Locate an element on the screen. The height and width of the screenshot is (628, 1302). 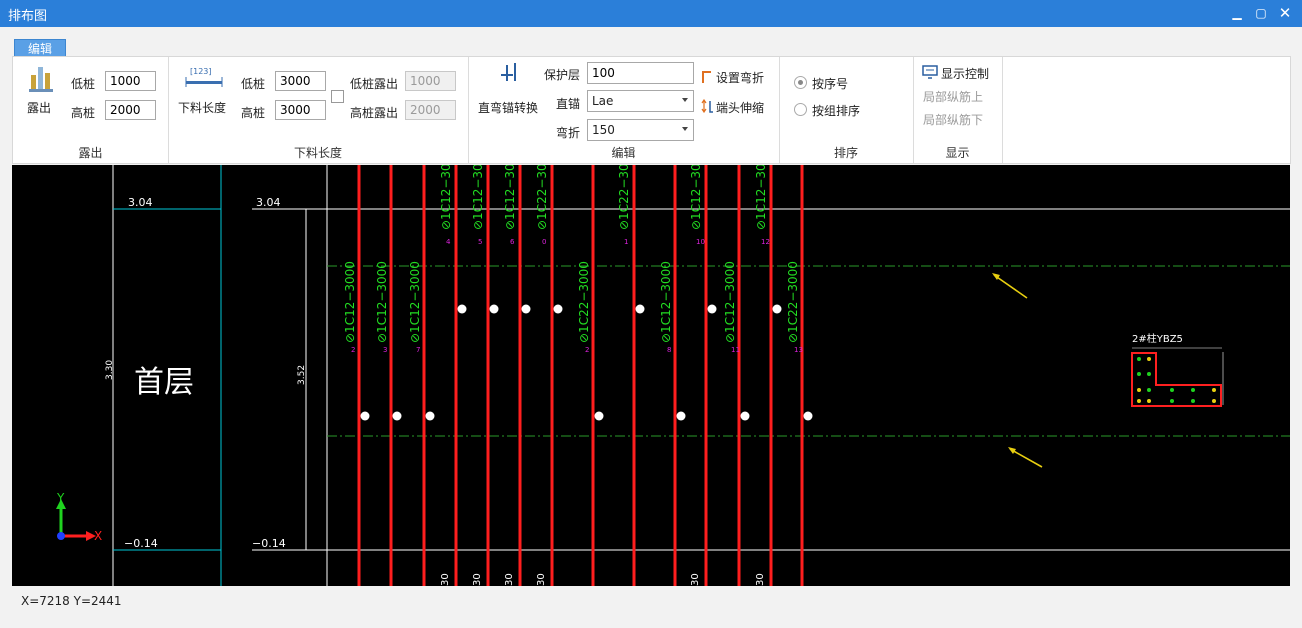
sort-by-number-radio is located at coordinates (800, 82).